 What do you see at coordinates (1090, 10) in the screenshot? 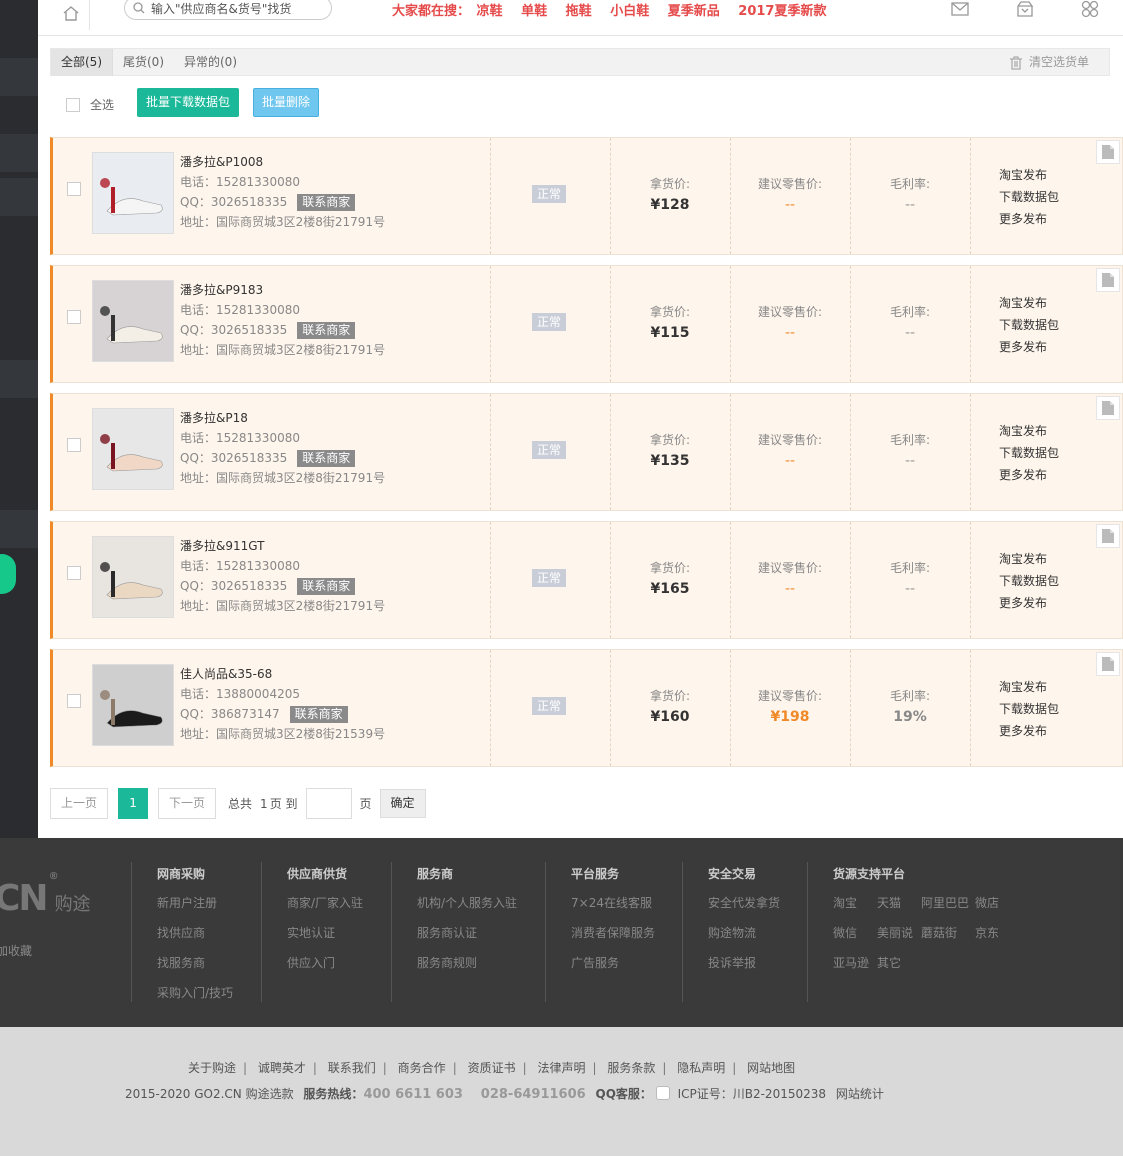
I see `apps-icon` at bounding box center [1090, 10].